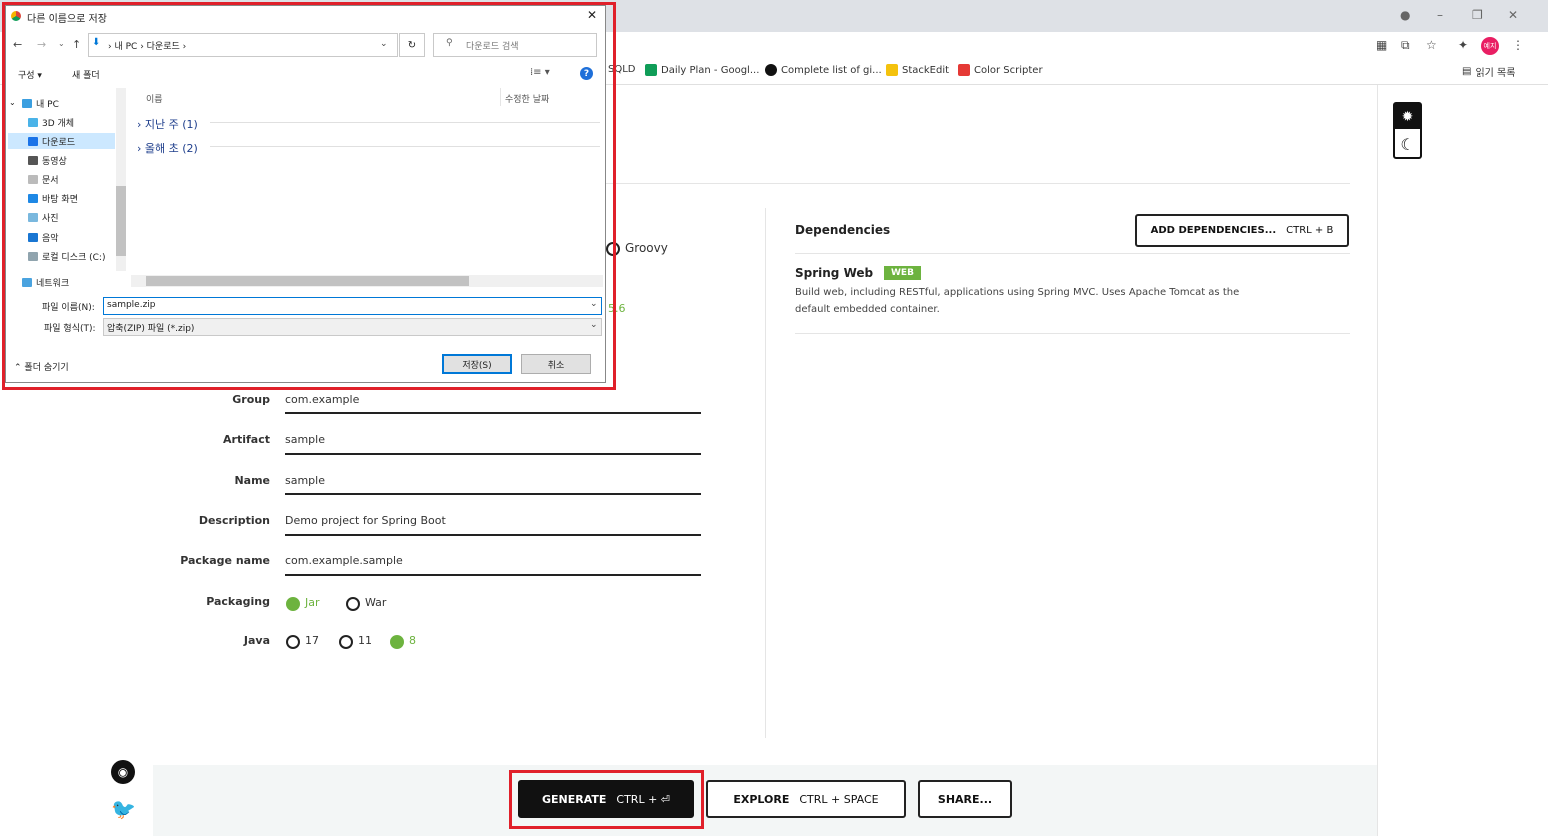 The image size is (1548, 836). What do you see at coordinates (606, 799) in the screenshot?
I see `generate-highlight-box` at bounding box center [606, 799].